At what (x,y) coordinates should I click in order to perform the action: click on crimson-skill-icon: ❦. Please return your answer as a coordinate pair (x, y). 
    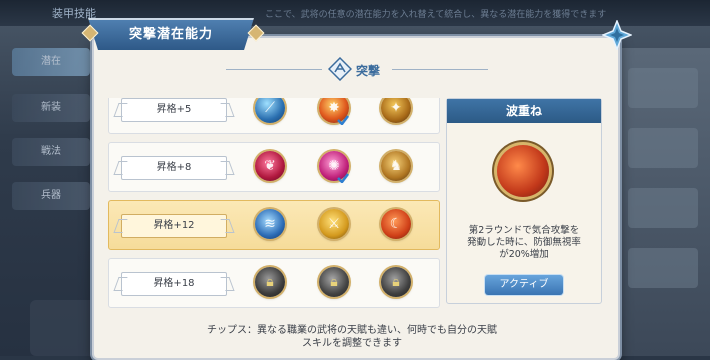
    Looking at the image, I should click on (270, 166).